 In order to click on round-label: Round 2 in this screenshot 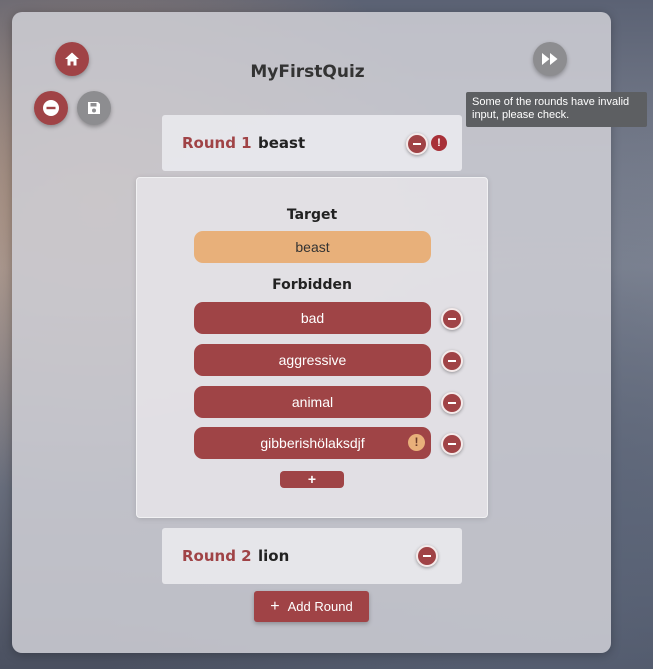, I will do `click(217, 556)`.